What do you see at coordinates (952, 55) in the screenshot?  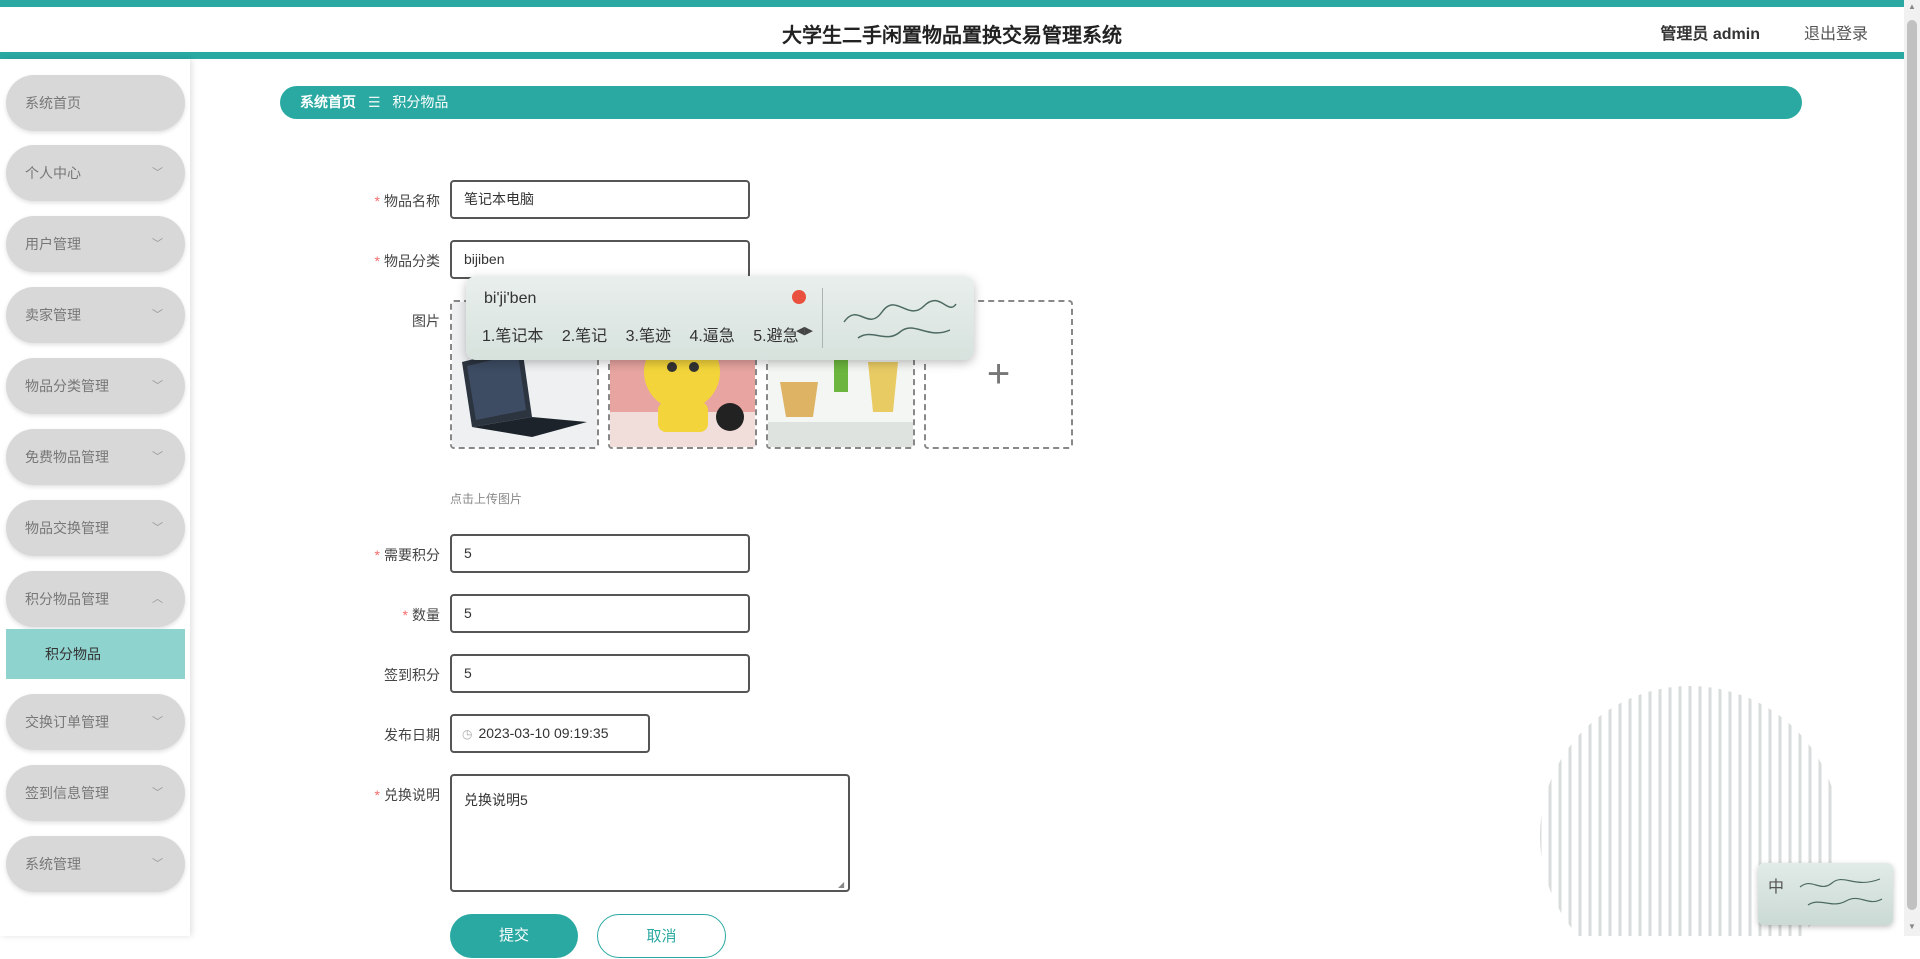 I see `header-divider` at bounding box center [952, 55].